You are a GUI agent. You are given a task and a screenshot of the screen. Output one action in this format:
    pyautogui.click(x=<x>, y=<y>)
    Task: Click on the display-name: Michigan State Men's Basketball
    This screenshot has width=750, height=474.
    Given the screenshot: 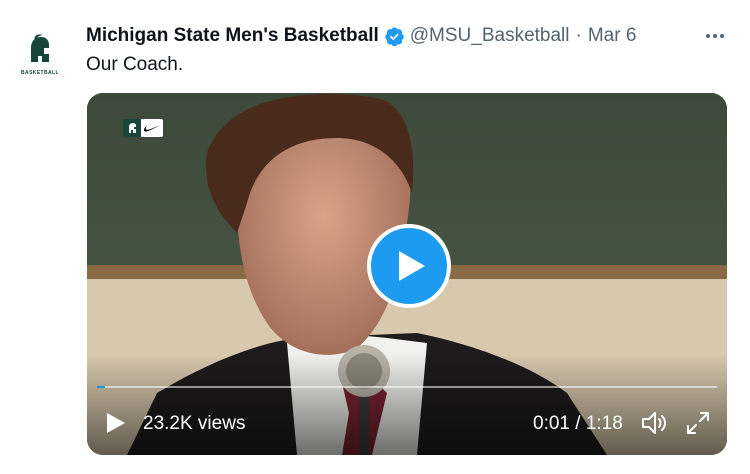 What is the action you would take?
    pyautogui.click(x=232, y=36)
    